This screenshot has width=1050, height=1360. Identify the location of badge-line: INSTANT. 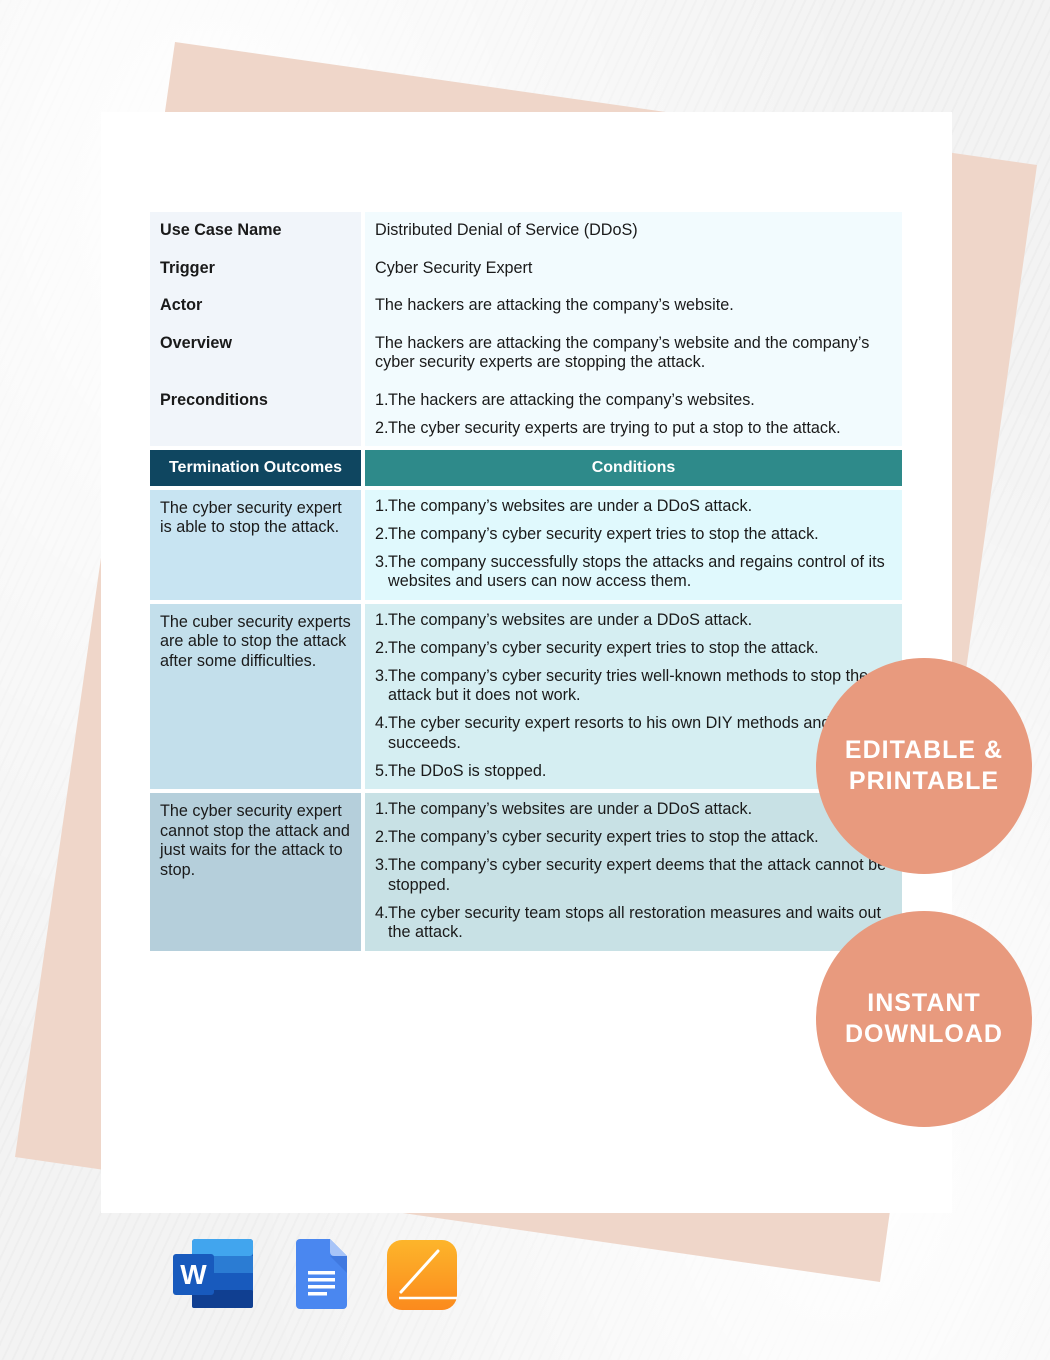
(924, 1003).